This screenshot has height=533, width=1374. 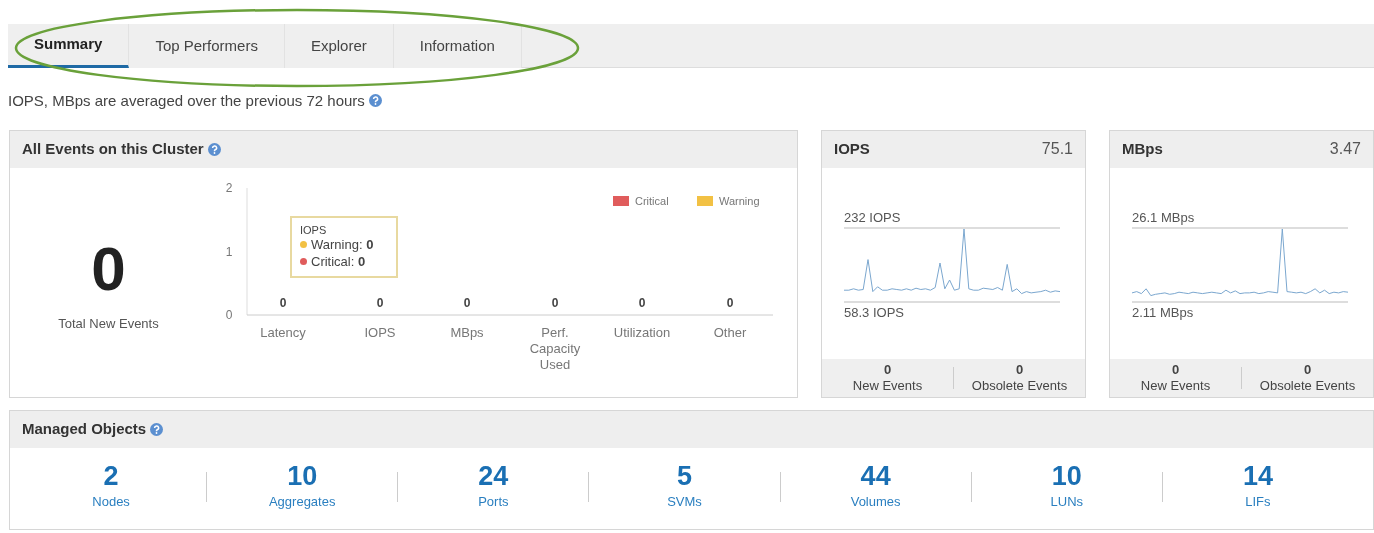 I want to click on y-tick-label: 2, so click(x=229, y=187).